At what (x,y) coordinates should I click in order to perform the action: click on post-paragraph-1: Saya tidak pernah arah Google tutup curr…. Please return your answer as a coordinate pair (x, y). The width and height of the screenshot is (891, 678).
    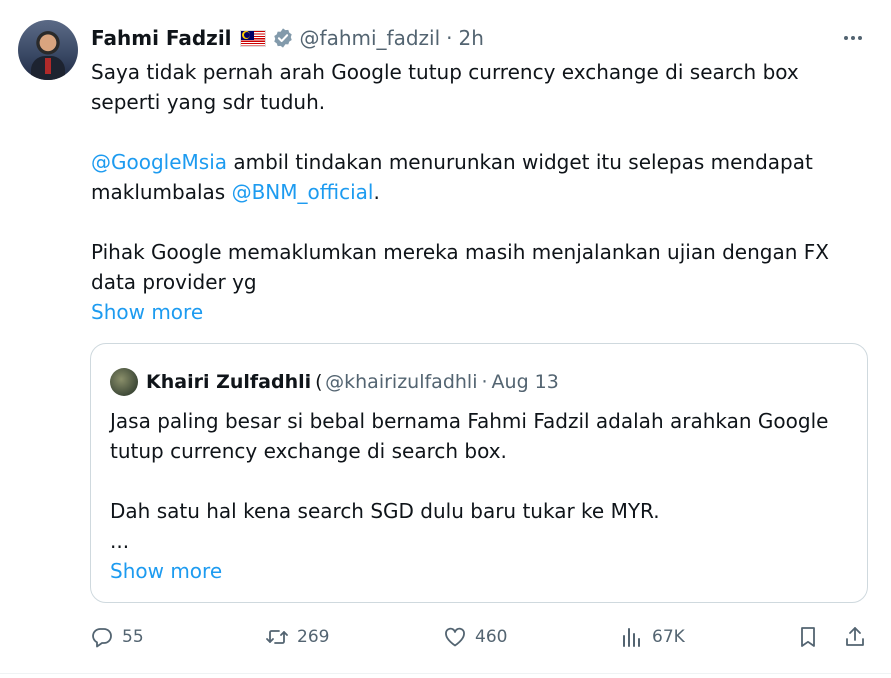
    Looking at the image, I should click on (445, 87).